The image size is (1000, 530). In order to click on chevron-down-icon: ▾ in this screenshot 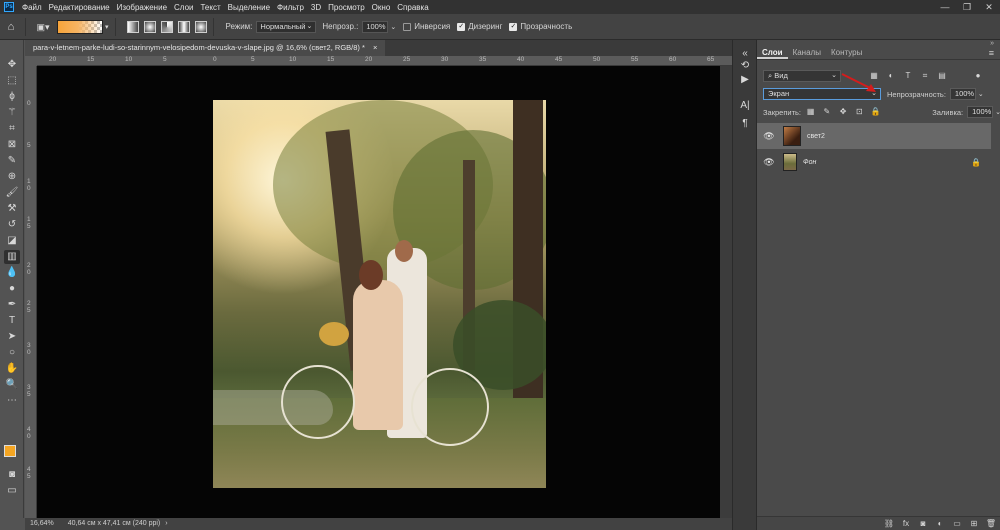, I will do `click(107, 27)`.